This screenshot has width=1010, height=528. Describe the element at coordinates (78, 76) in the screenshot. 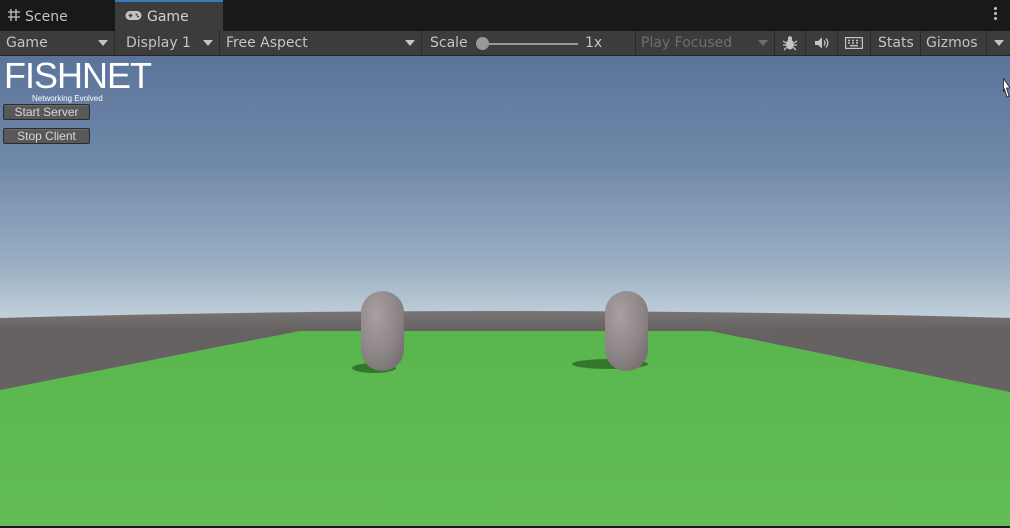

I see `logo-title: FISHNET` at that location.